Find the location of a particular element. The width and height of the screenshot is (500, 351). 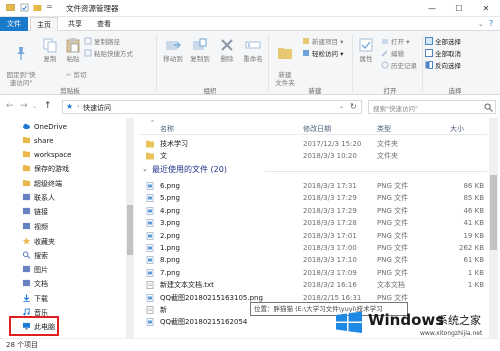

maximize-button: ☐ is located at coordinates (459, 8).